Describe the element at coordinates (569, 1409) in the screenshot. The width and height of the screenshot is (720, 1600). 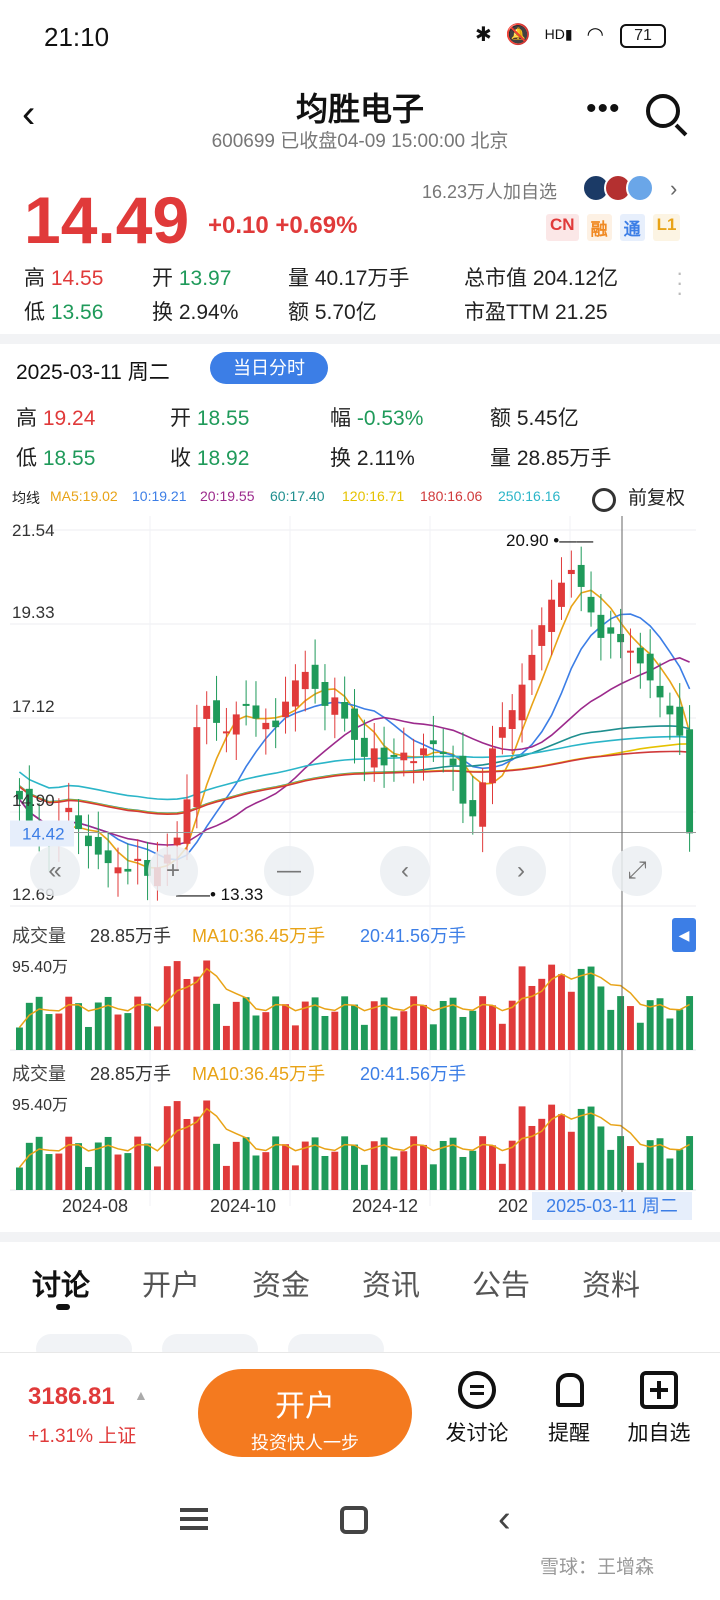
I see `reminder-button: 提醒` at that location.